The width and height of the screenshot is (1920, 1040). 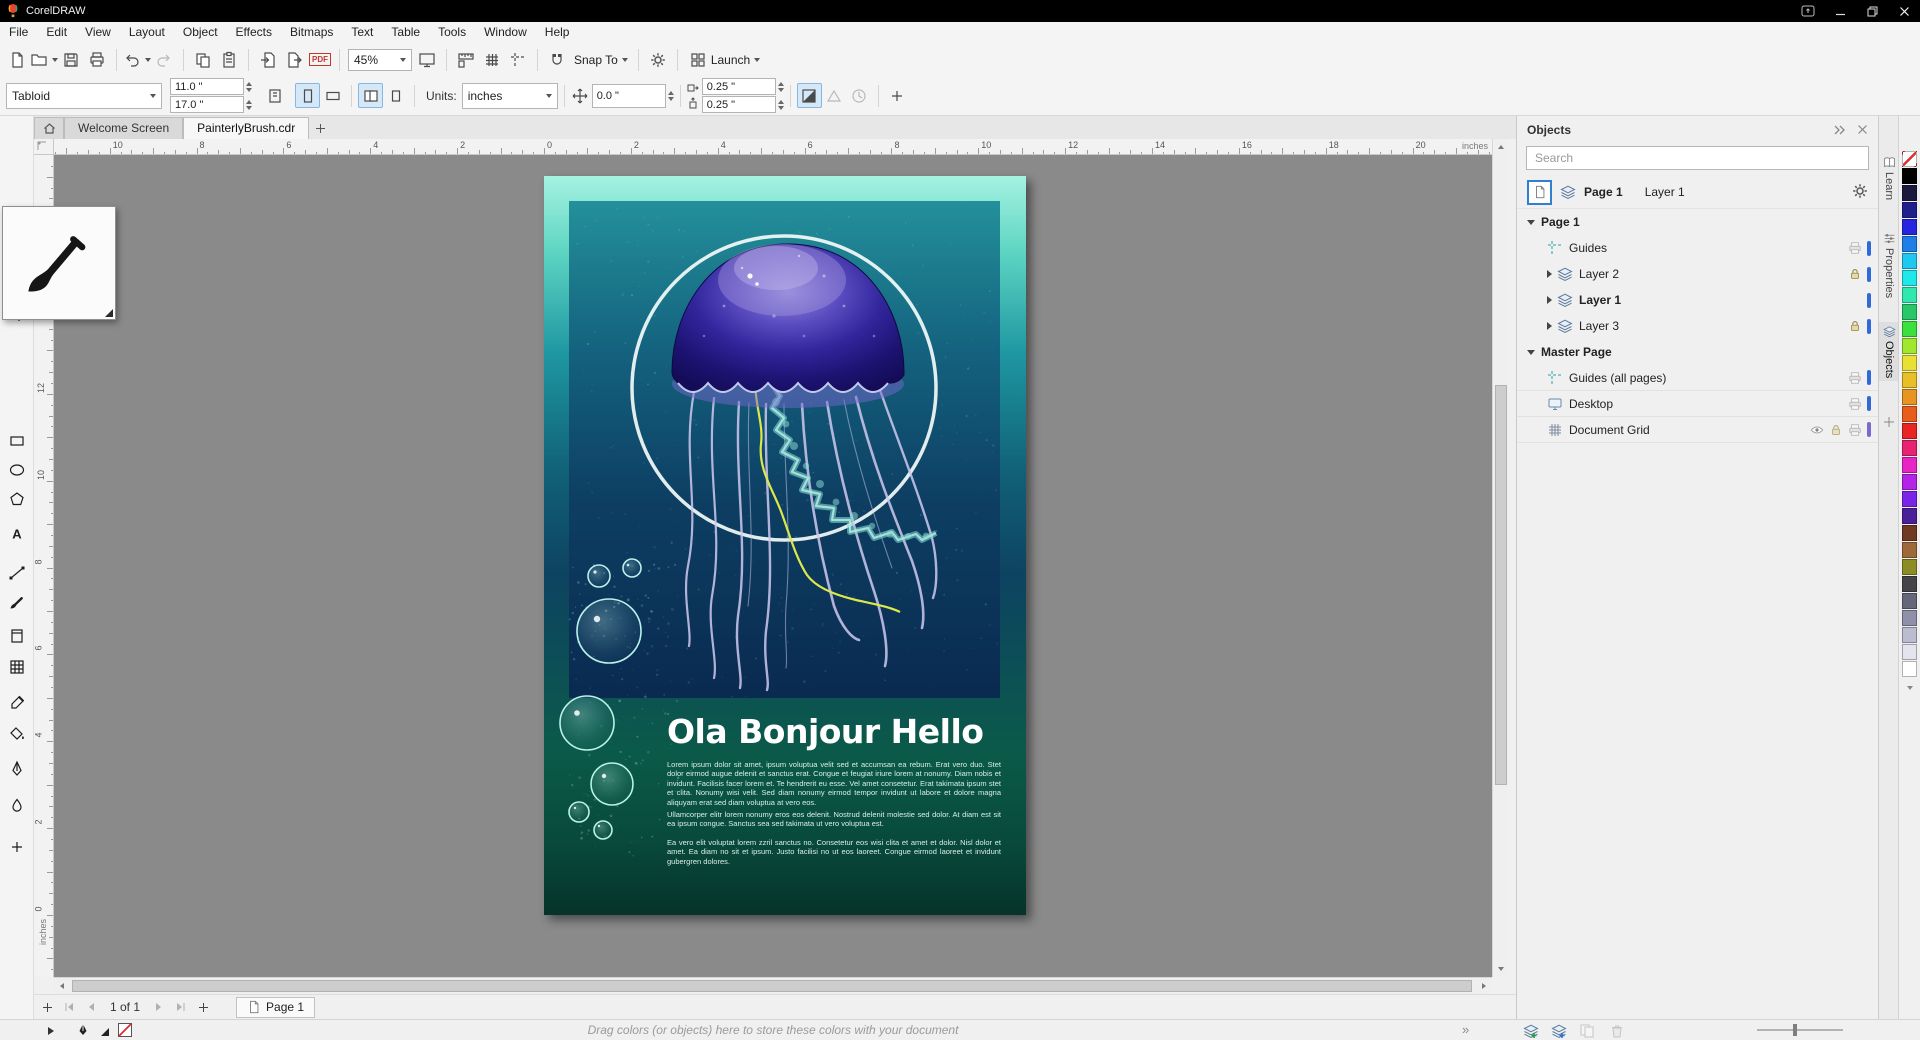 What do you see at coordinates (1889, 265) in the screenshot?
I see `tab-properties: Properties` at bounding box center [1889, 265].